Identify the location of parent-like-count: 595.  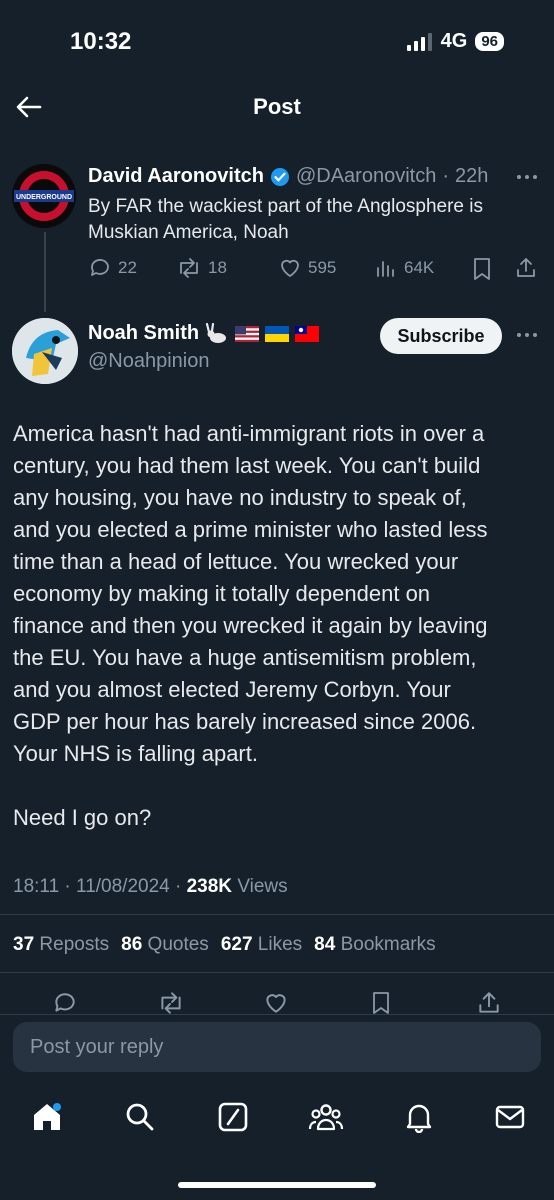
(322, 267).